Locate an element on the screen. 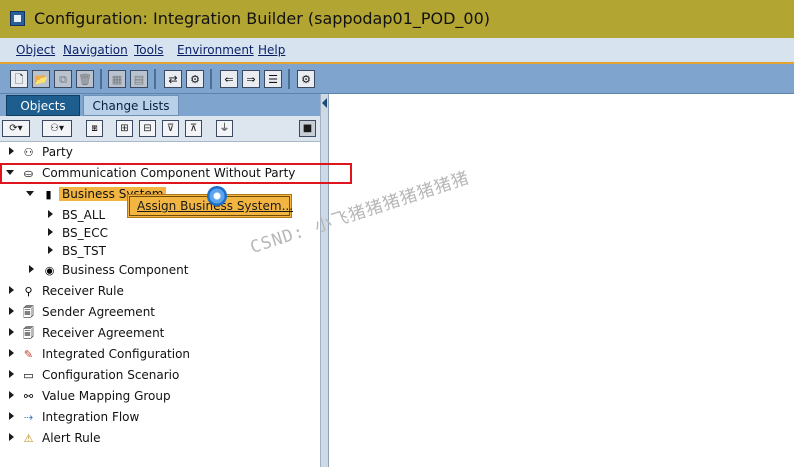 The image size is (794, 467). tab-objects: Objects is located at coordinates (43, 105).